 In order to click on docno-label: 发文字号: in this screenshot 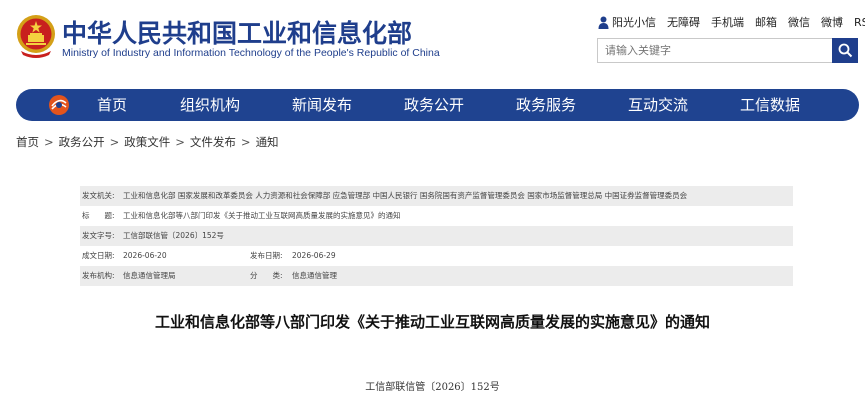, I will do `click(98, 235)`.